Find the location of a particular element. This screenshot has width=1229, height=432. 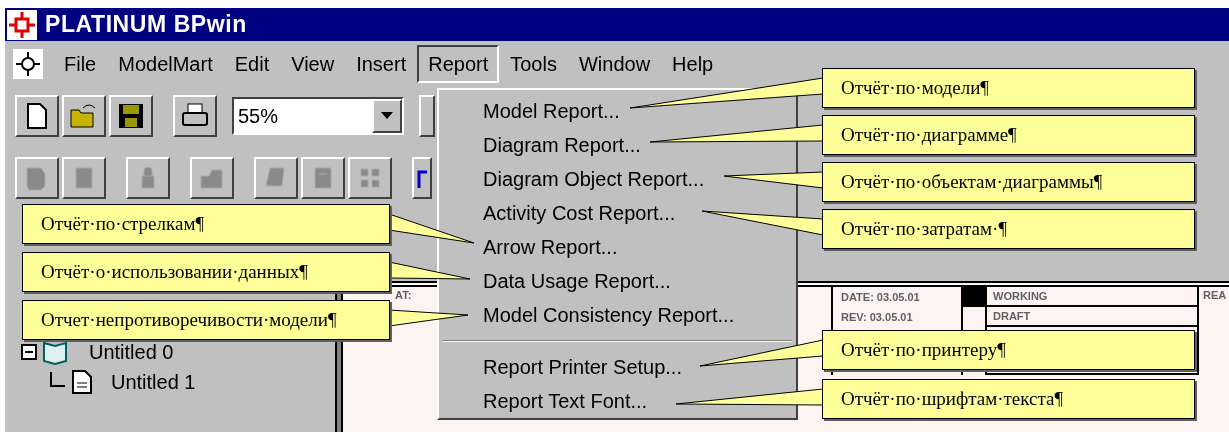

frame-label: AT: is located at coordinates (403, 295).